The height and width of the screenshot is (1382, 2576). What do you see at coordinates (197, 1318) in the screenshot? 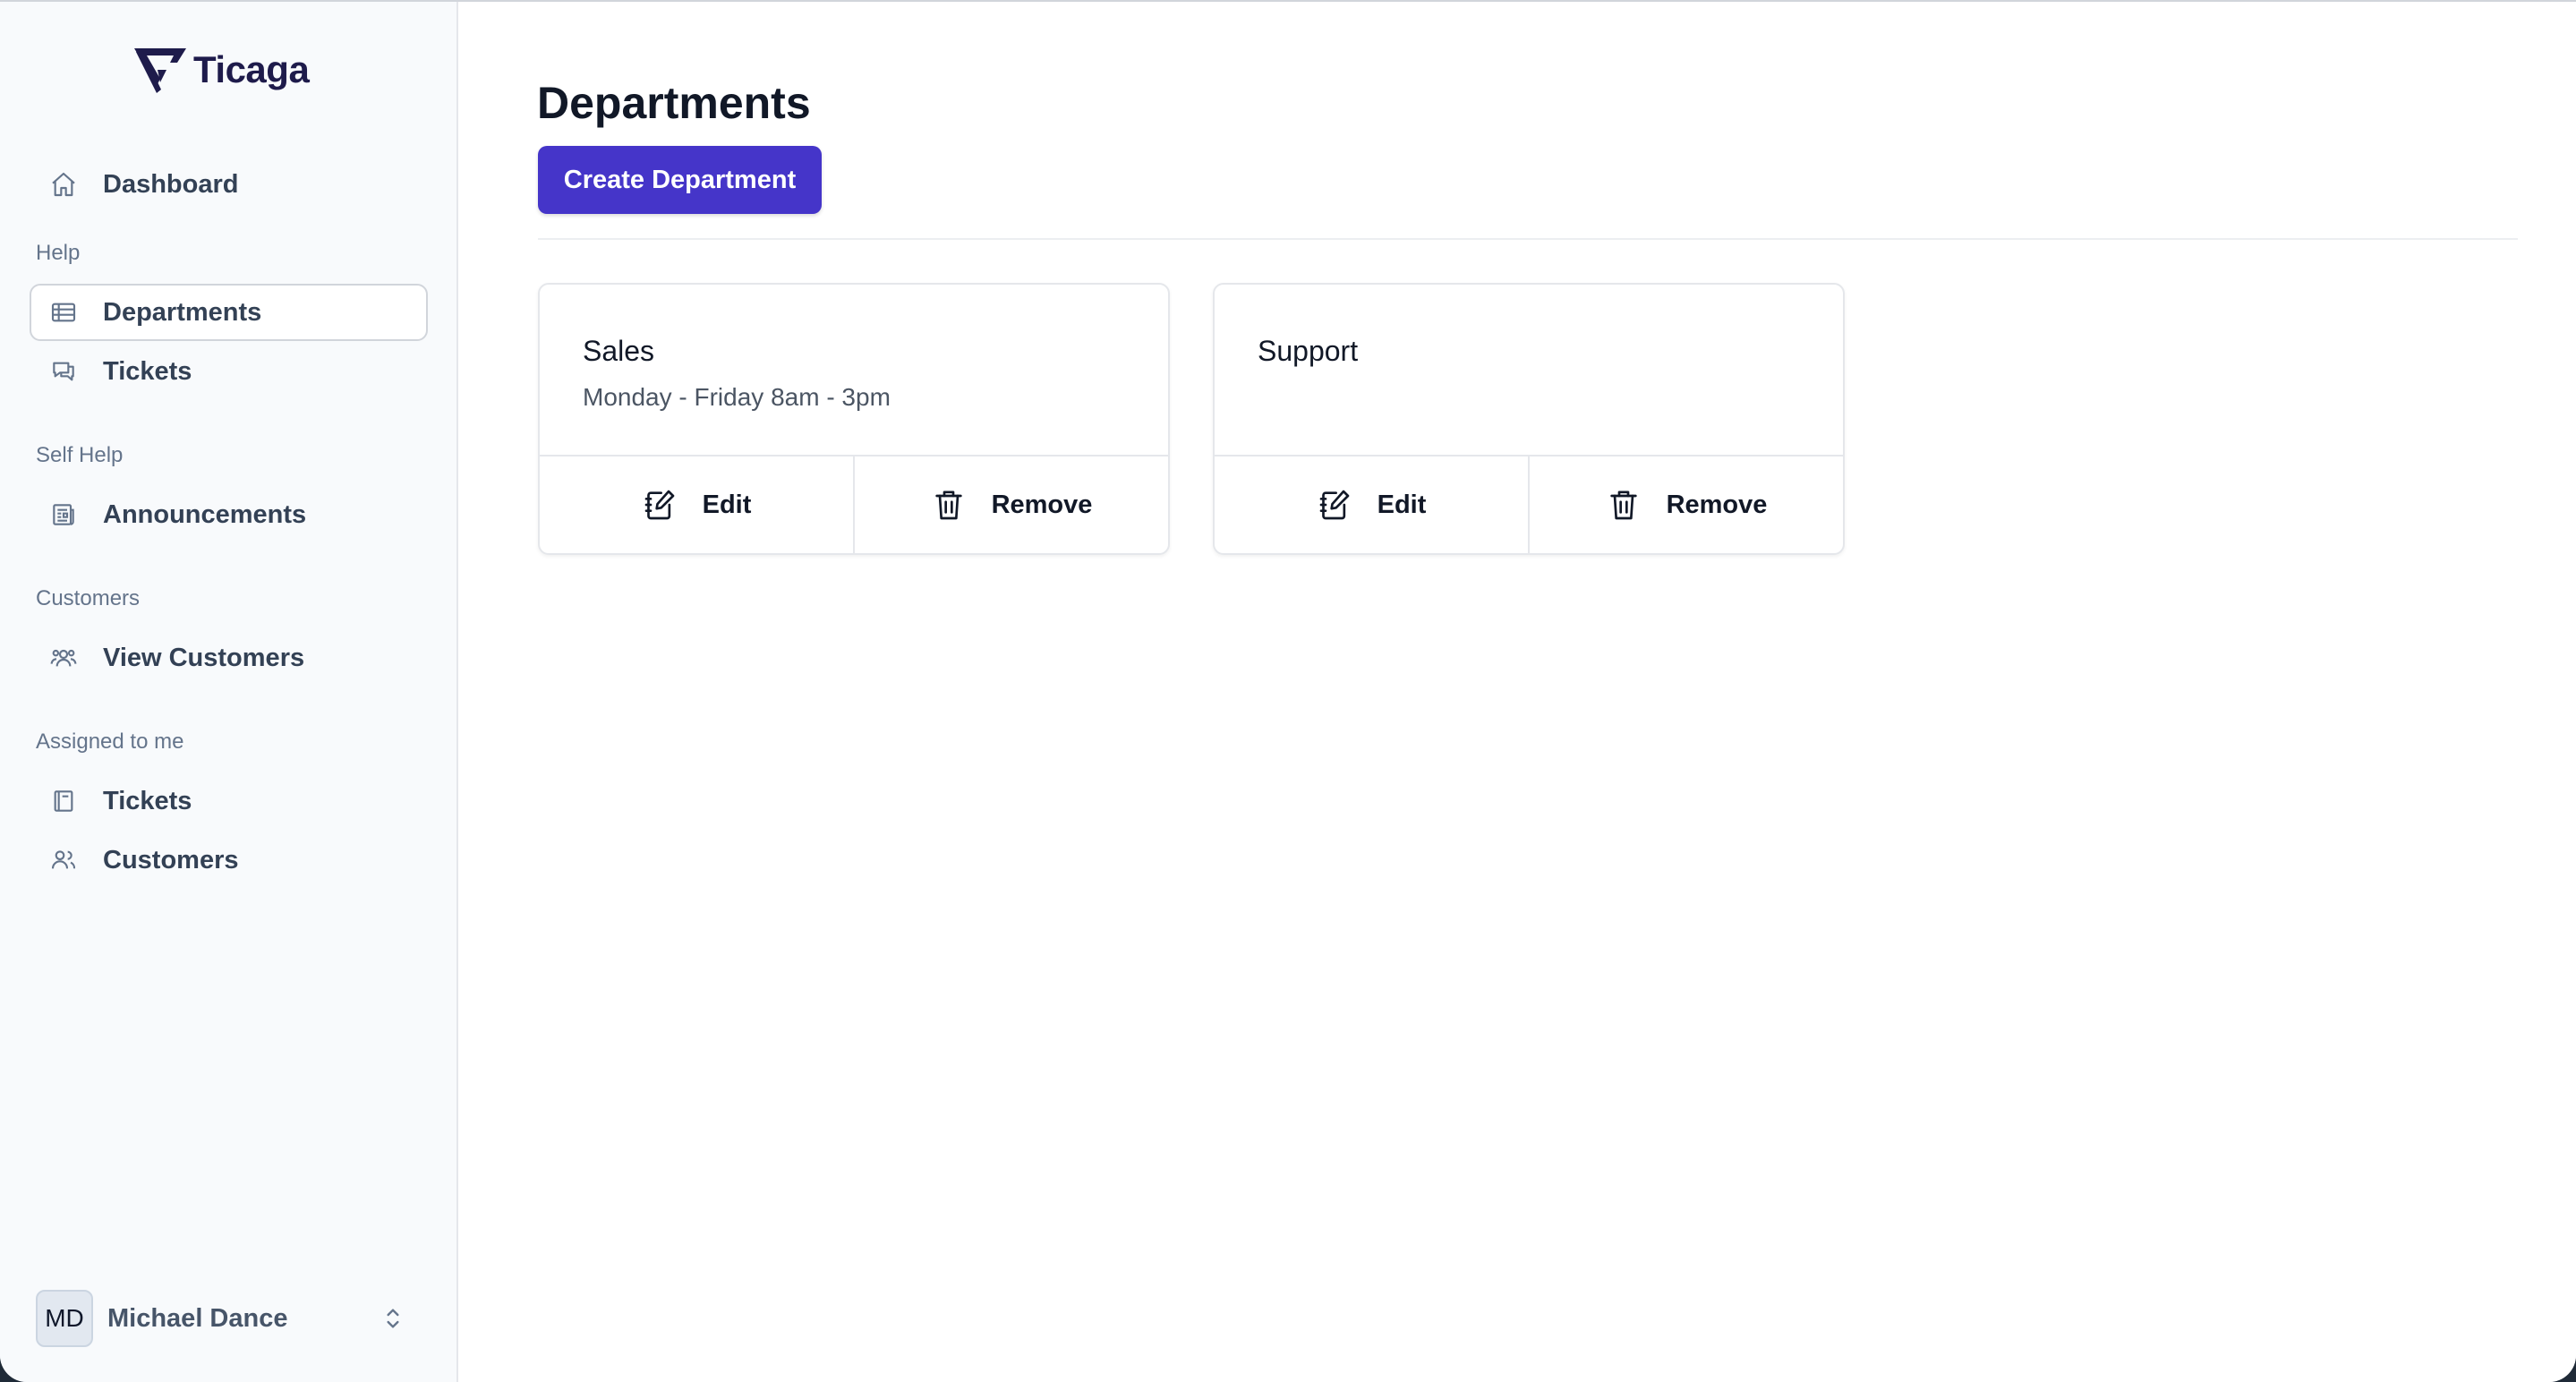
I see `user-name: Michael Dance` at bounding box center [197, 1318].